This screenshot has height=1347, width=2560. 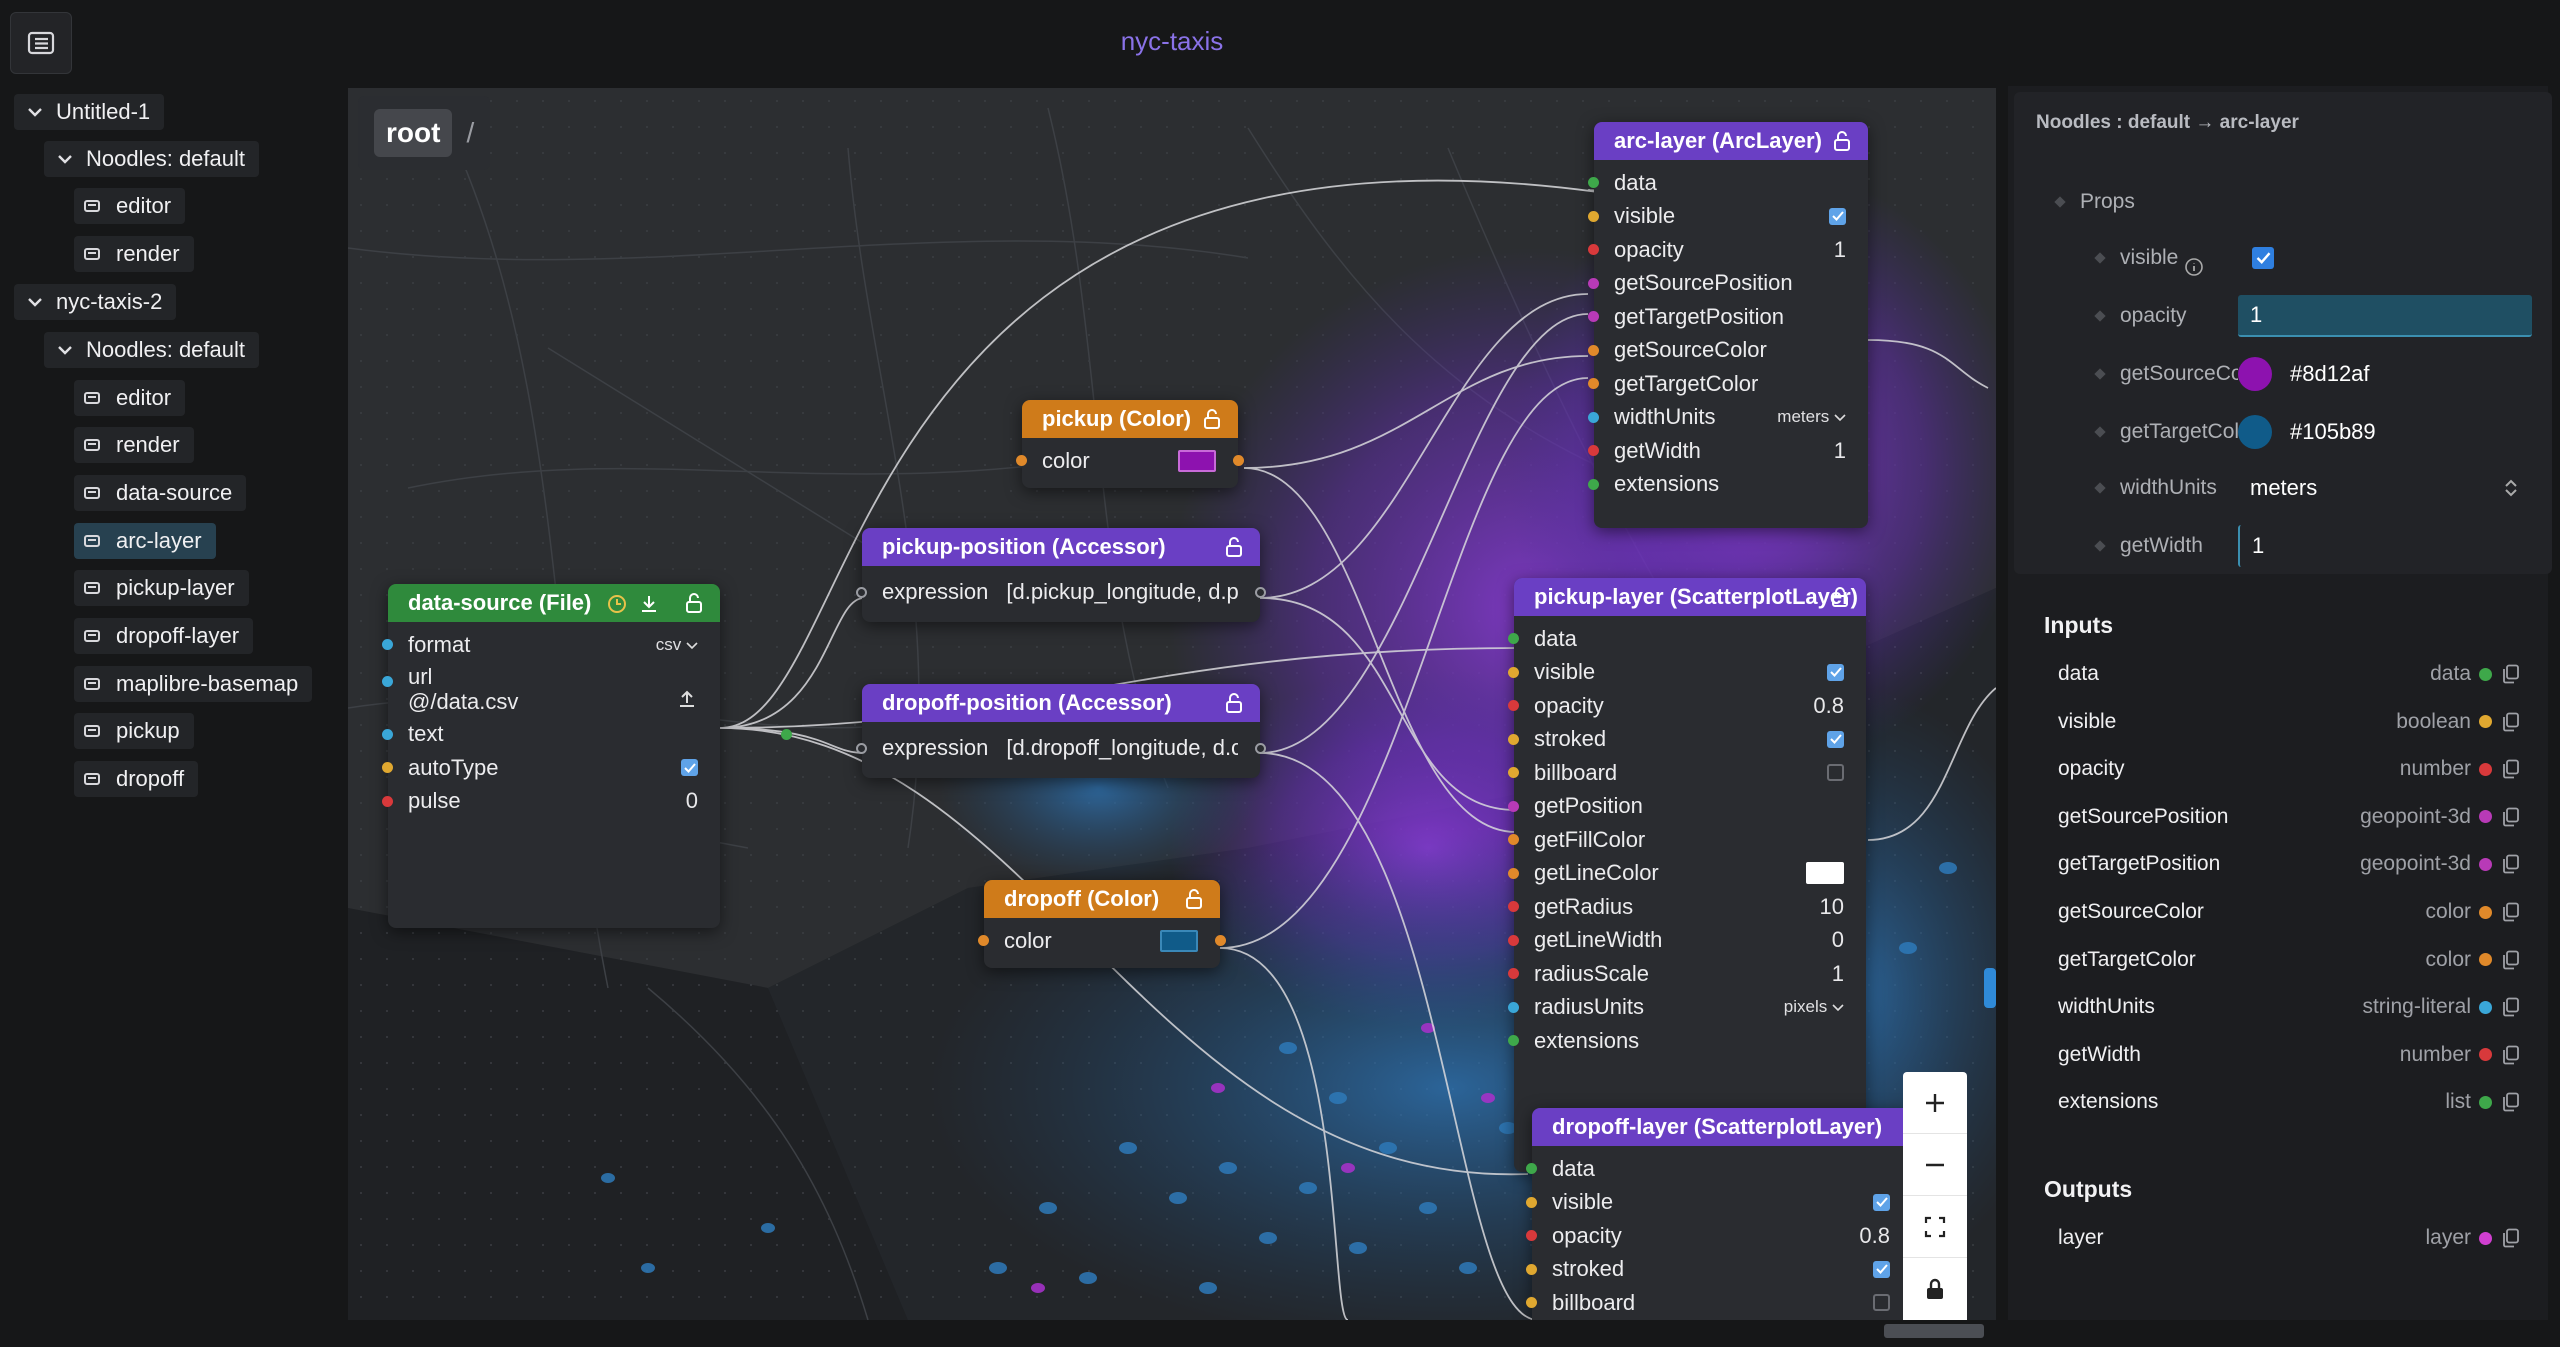 What do you see at coordinates (1838, 940) in the screenshot?
I see `getlinewidth-value: 0` at bounding box center [1838, 940].